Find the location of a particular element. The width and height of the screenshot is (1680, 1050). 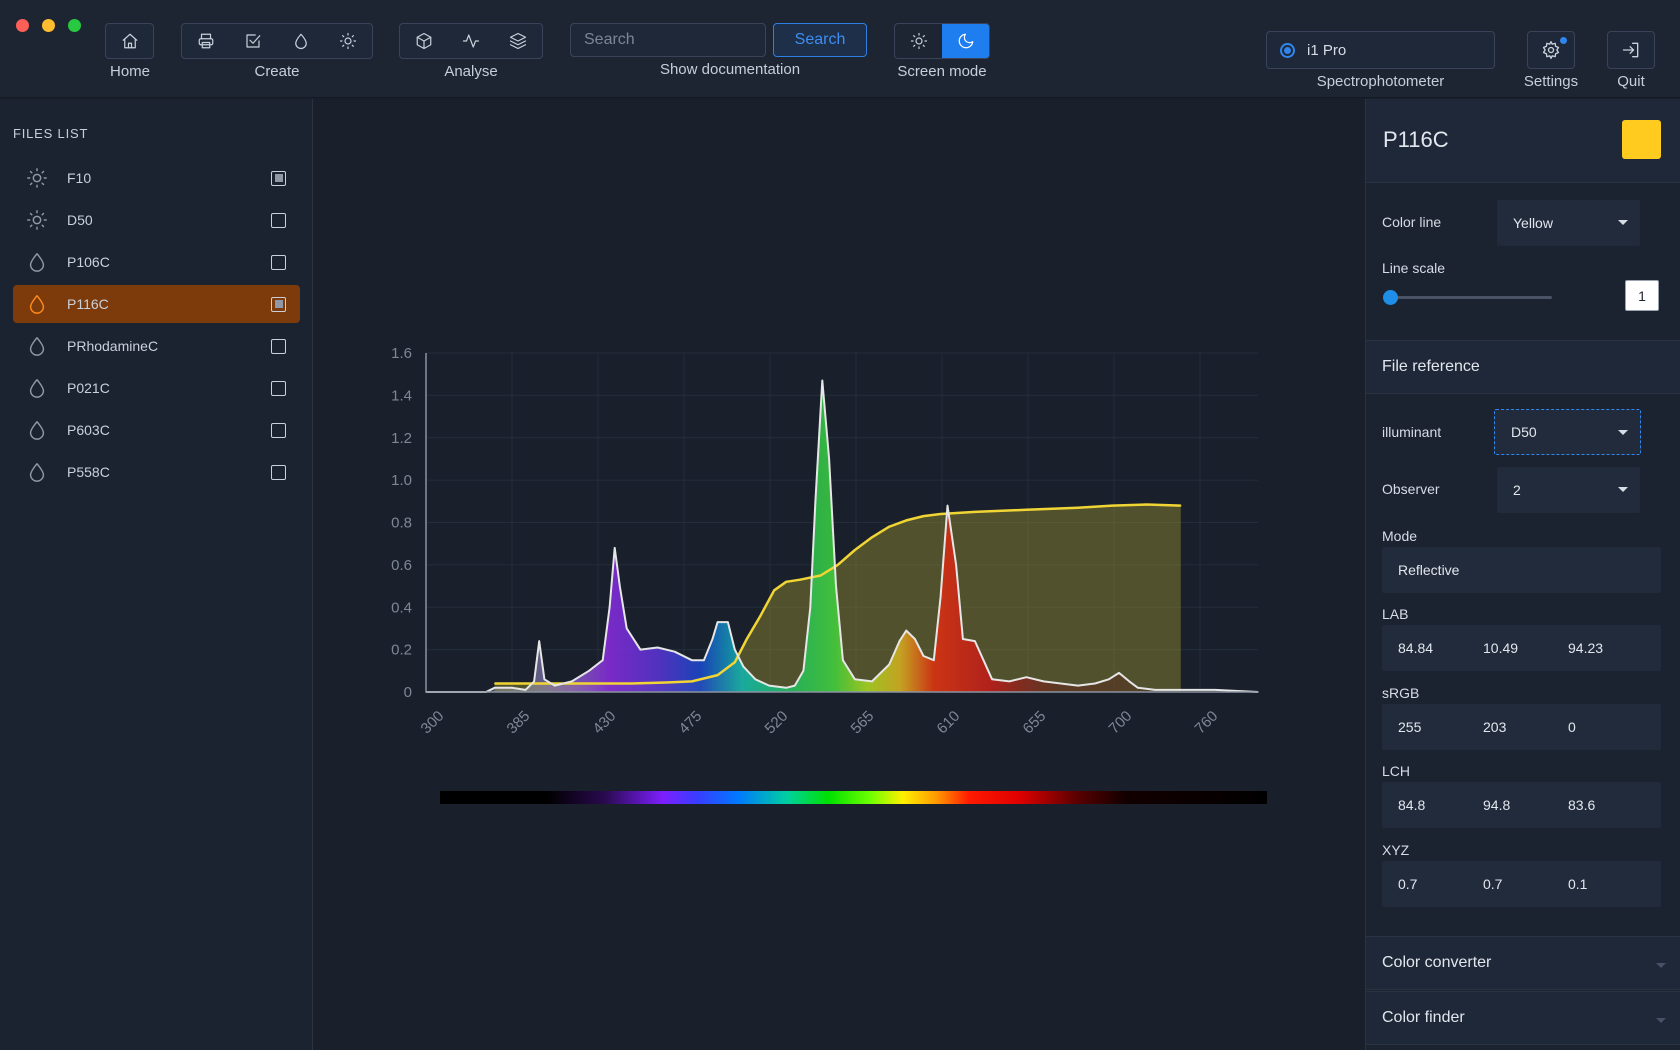

y-tick-label: 1.2 is located at coordinates (401, 438).